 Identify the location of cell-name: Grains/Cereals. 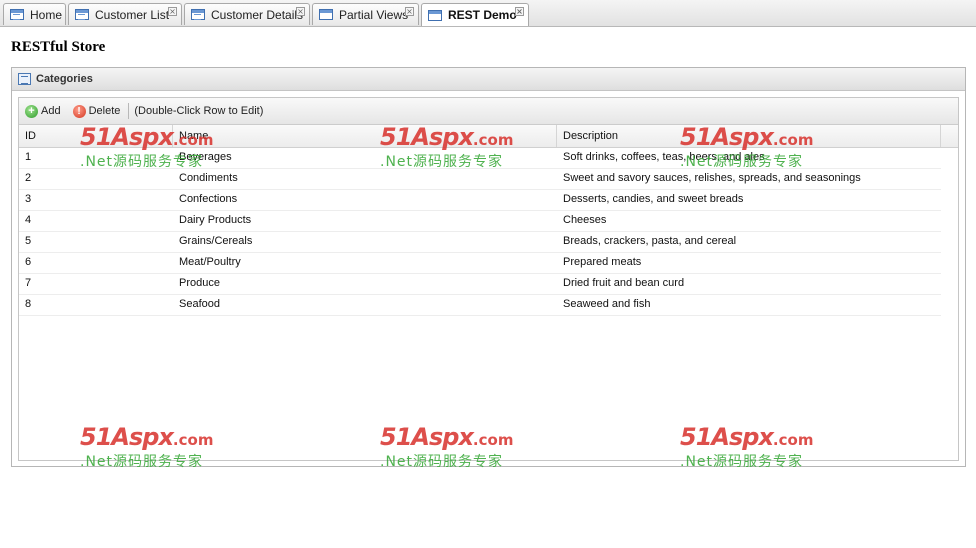
(216, 241).